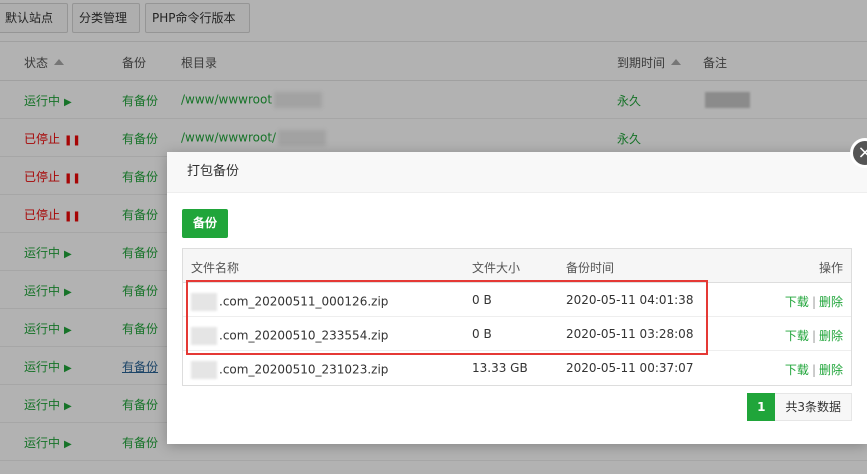  I want to click on backup-file-name: .com_20200510_231023.zip, so click(289, 370).